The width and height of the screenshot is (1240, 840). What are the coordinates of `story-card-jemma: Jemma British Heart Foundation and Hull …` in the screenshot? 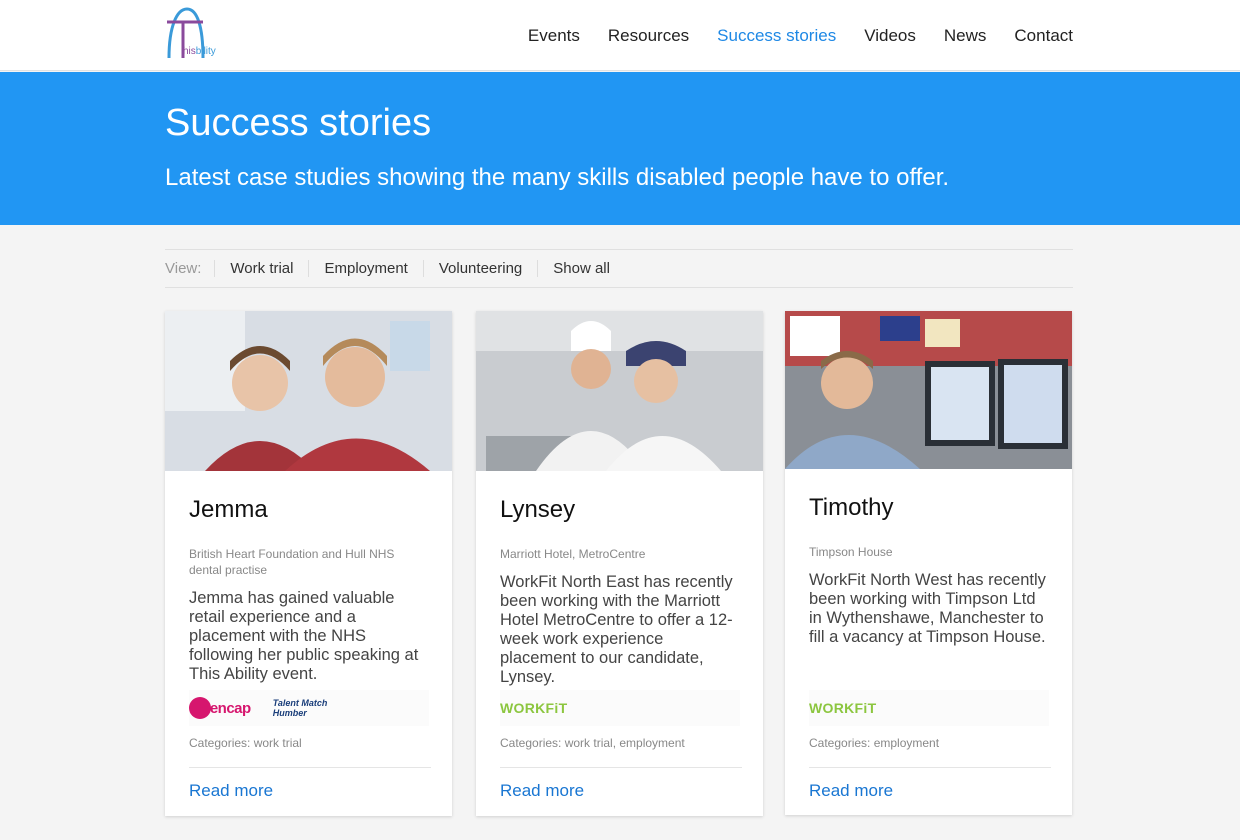 It's located at (308, 563).